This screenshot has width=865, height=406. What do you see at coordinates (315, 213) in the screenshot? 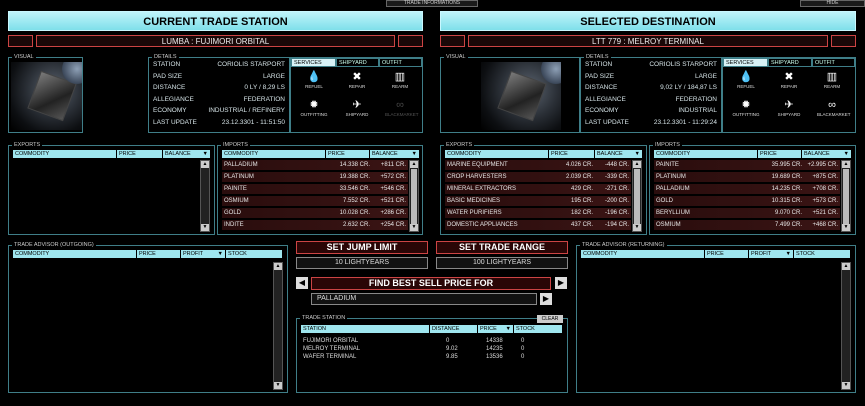
I see `table-row: GOLD 10.028 CR. +286 CR.` at bounding box center [315, 213].